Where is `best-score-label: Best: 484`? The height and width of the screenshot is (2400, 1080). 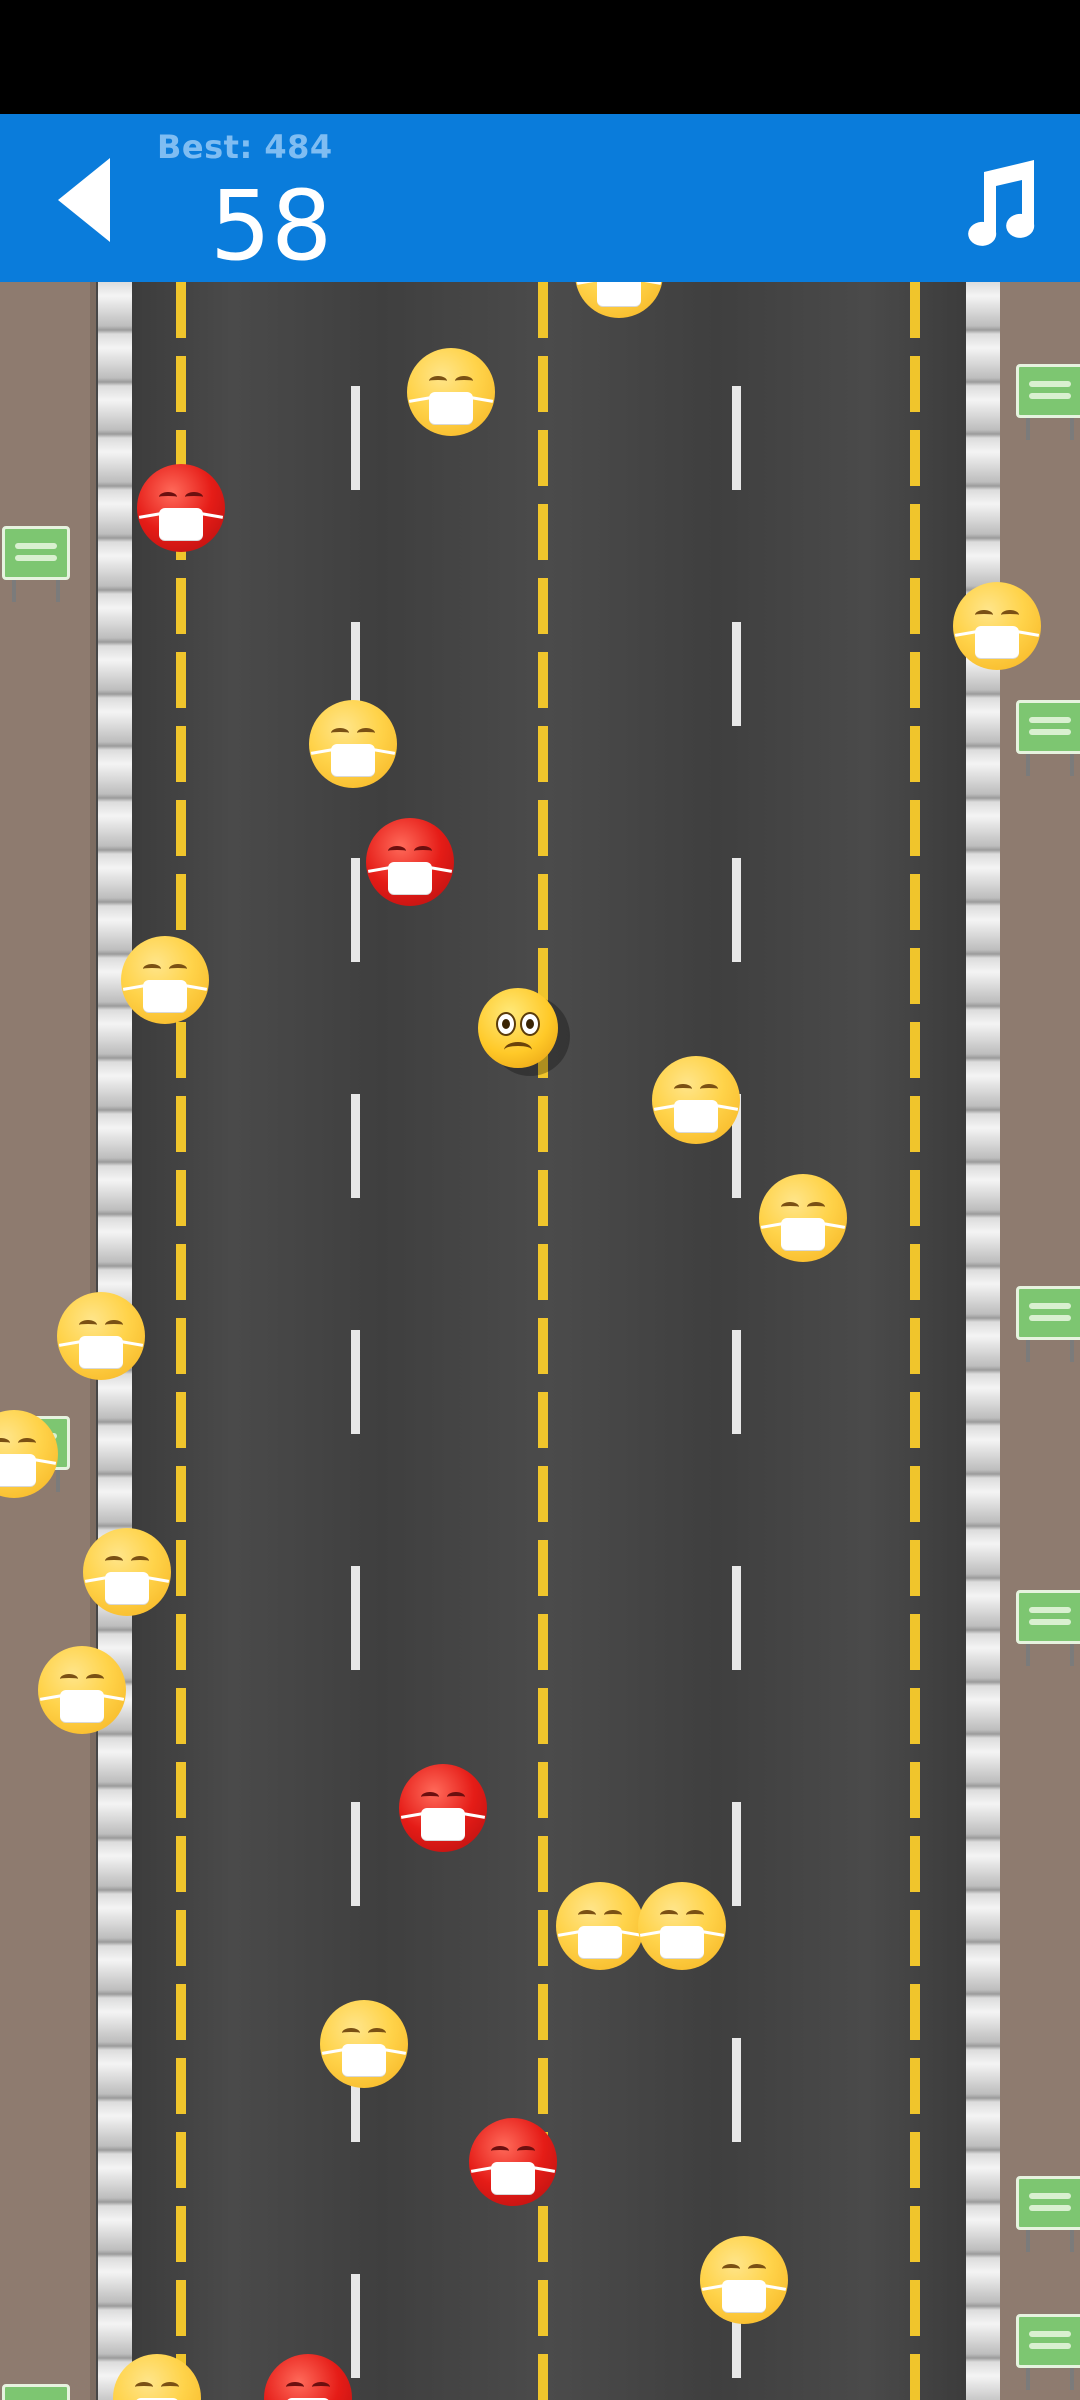 best-score-label: Best: 484 is located at coordinates (245, 147).